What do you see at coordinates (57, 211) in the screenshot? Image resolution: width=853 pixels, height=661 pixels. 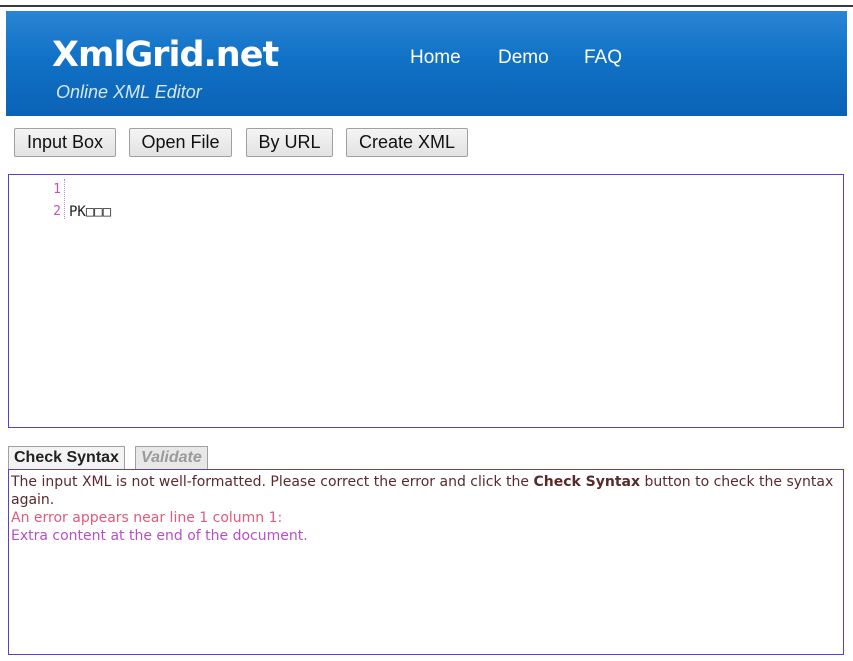 I see `line-number: 2` at bounding box center [57, 211].